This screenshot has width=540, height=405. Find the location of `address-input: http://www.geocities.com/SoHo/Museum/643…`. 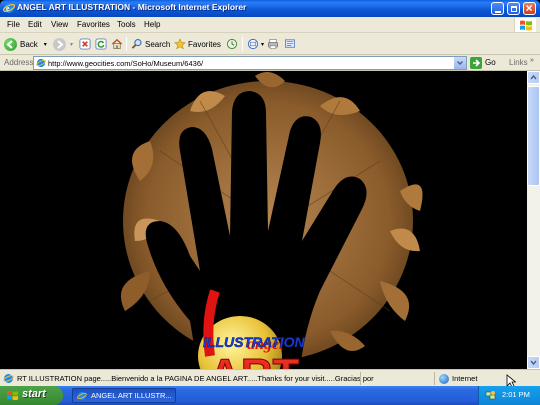

address-input: http://www.geocities.com/SoHo/Museum/643… is located at coordinates (250, 63).